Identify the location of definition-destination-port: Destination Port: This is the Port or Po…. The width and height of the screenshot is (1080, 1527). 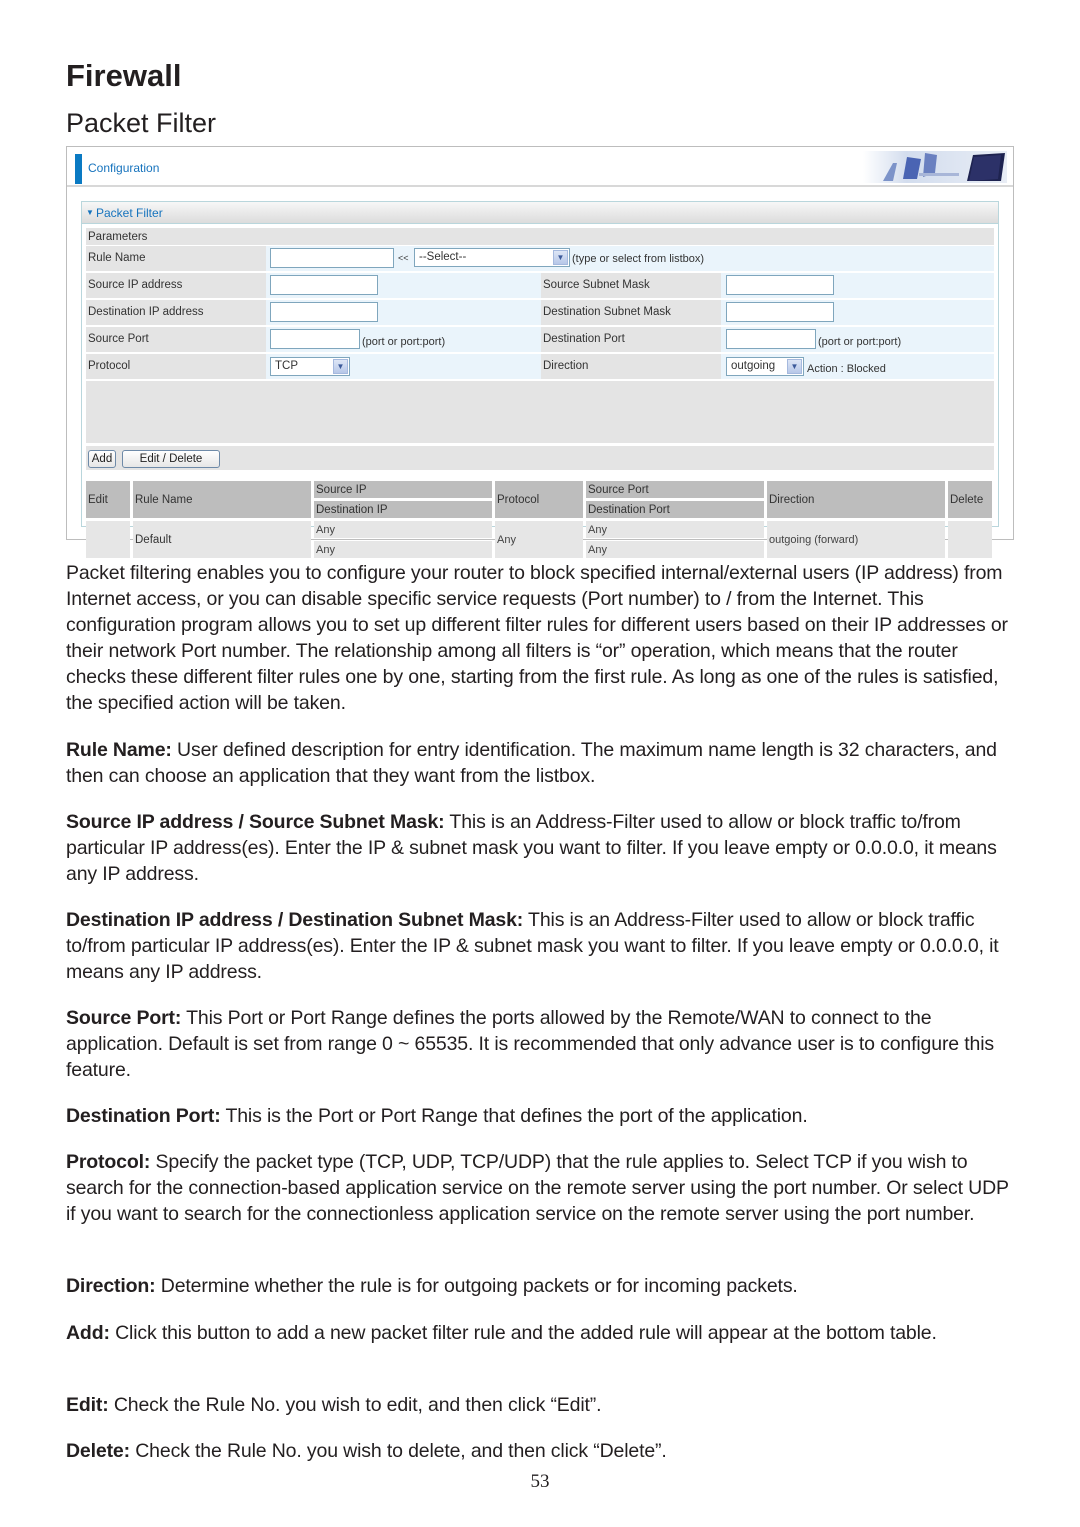
(541, 1116).